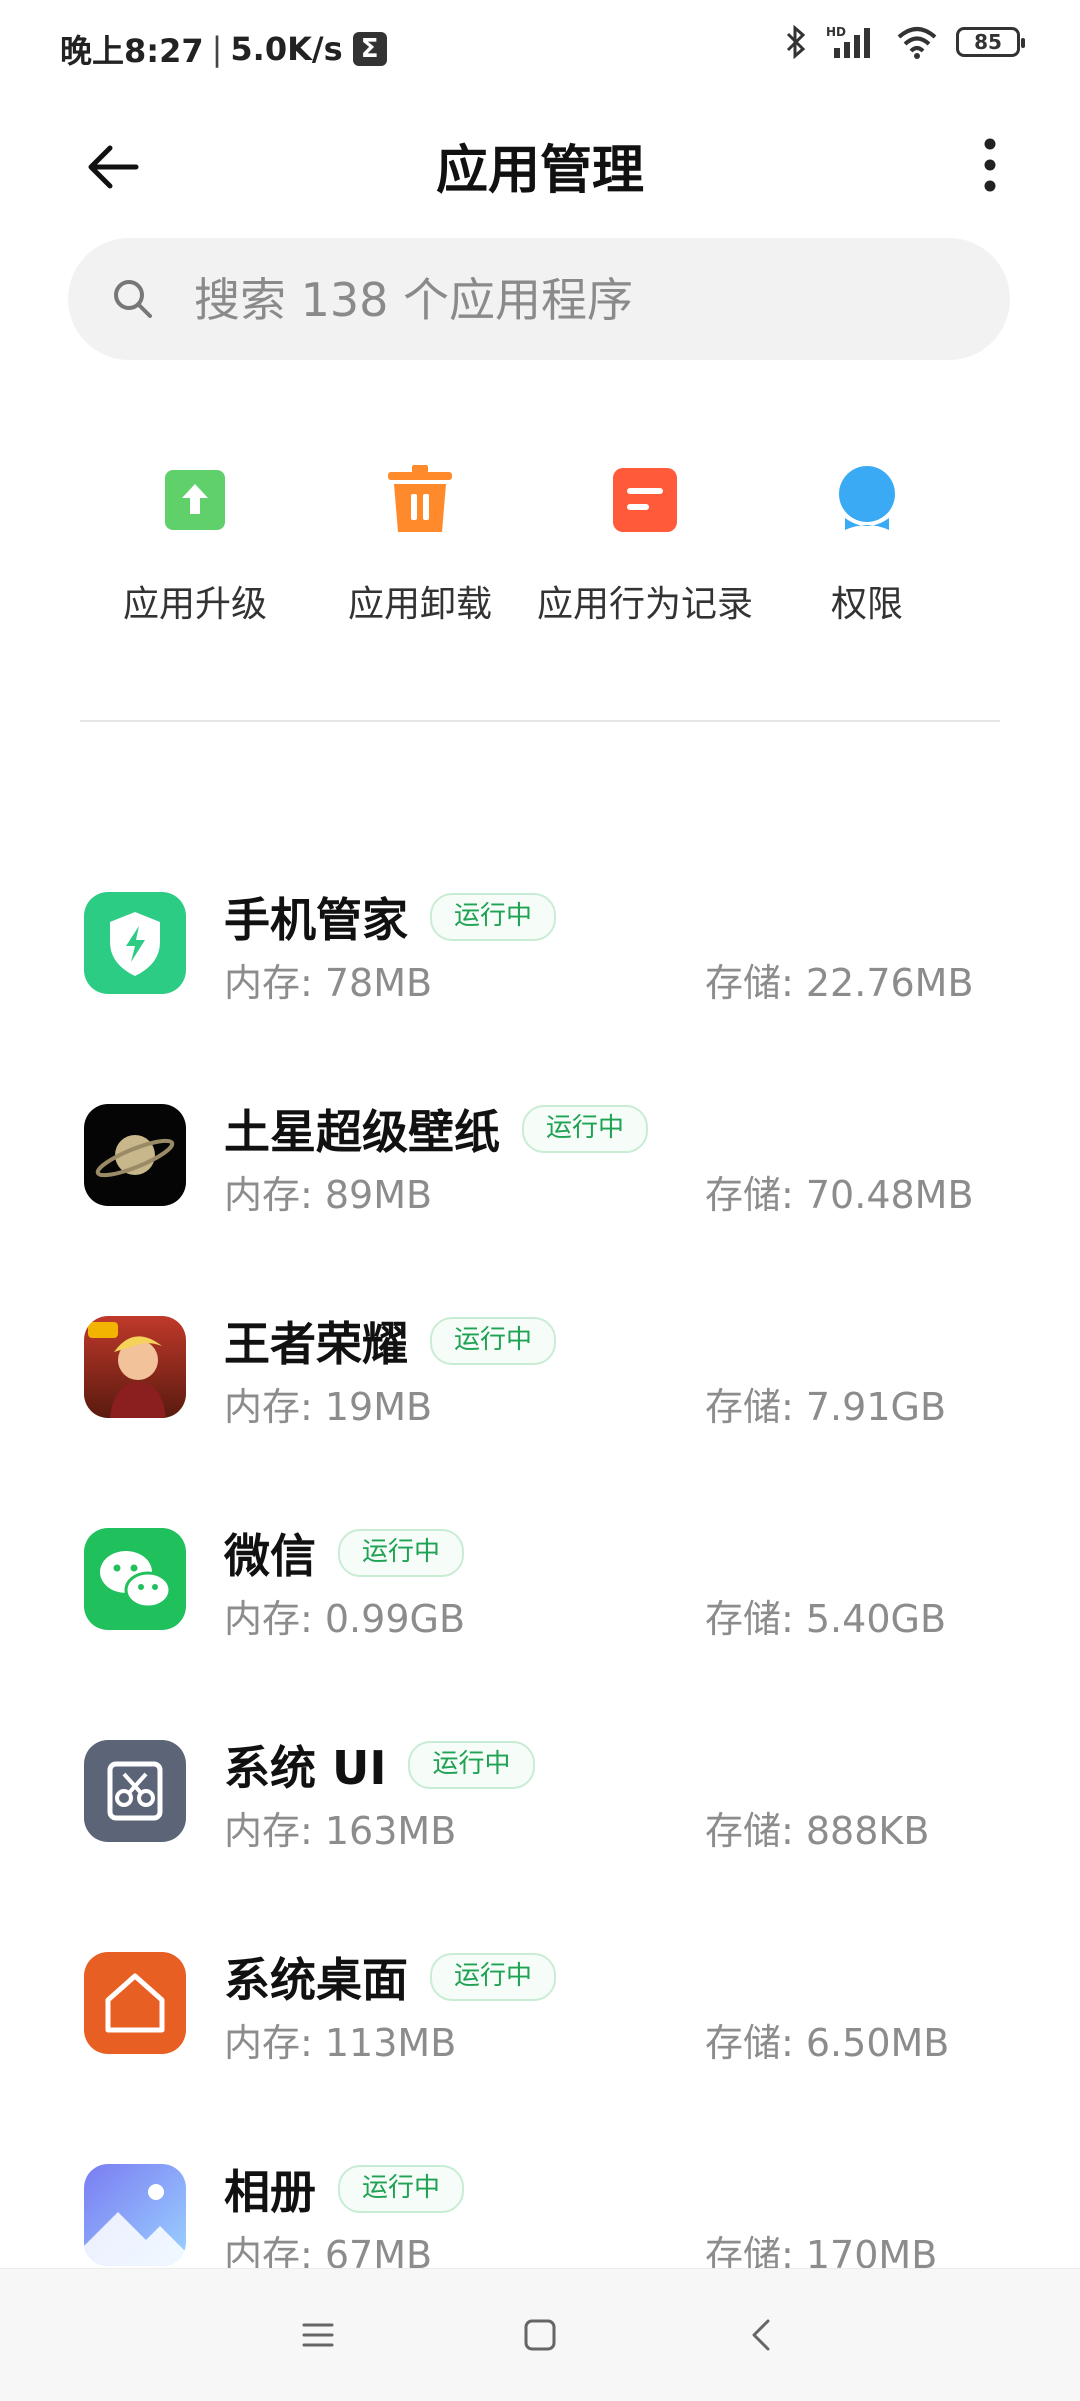  What do you see at coordinates (420, 550) in the screenshot?
I see `action-app-uninstall: 应用卸载` at bounding box center [420, 550].